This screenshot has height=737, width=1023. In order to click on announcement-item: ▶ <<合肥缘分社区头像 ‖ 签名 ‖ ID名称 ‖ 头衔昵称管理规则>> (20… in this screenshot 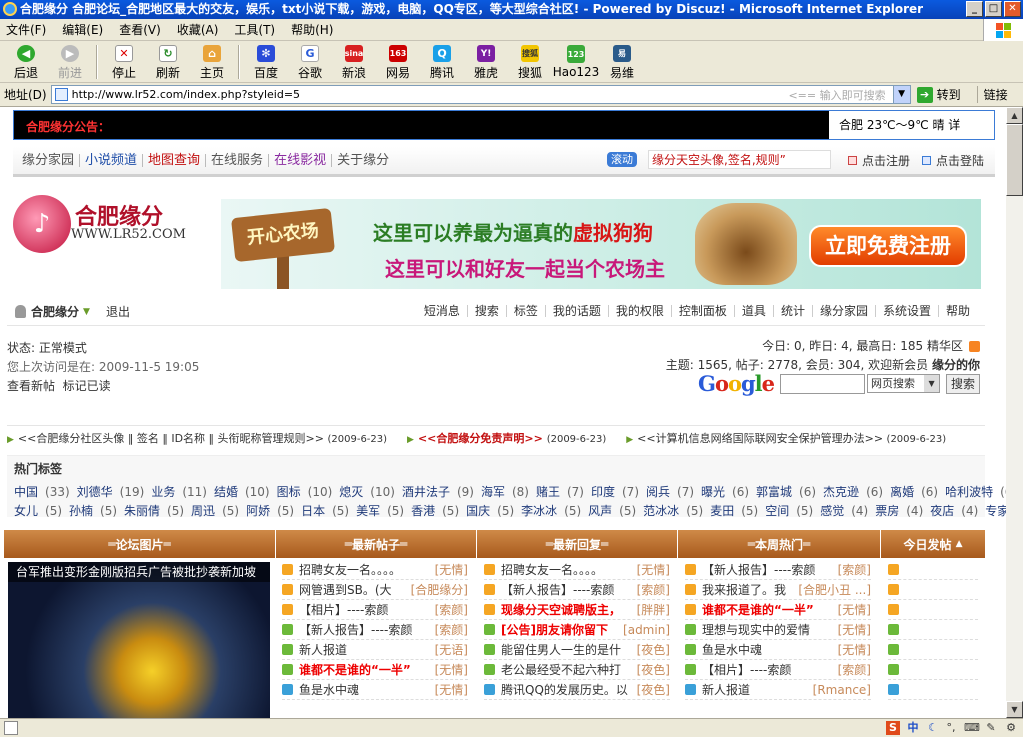, I will do `click(197, 438)`.